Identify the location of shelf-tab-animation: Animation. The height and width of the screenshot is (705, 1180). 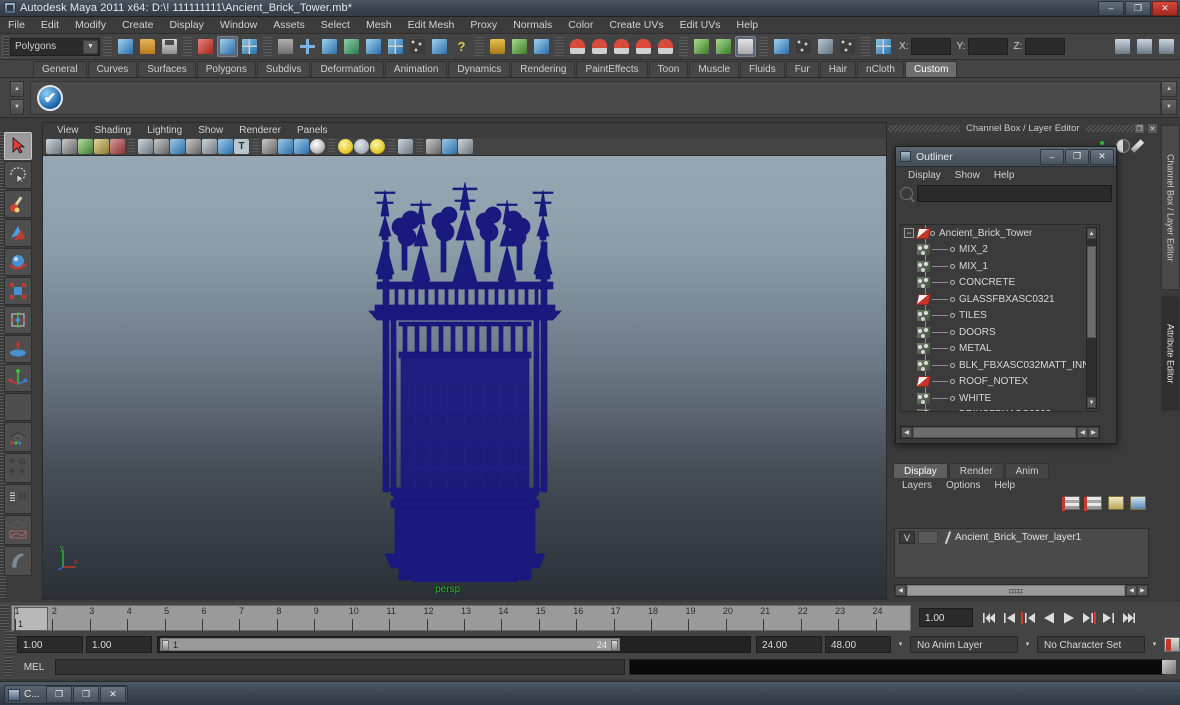
(416, 69).